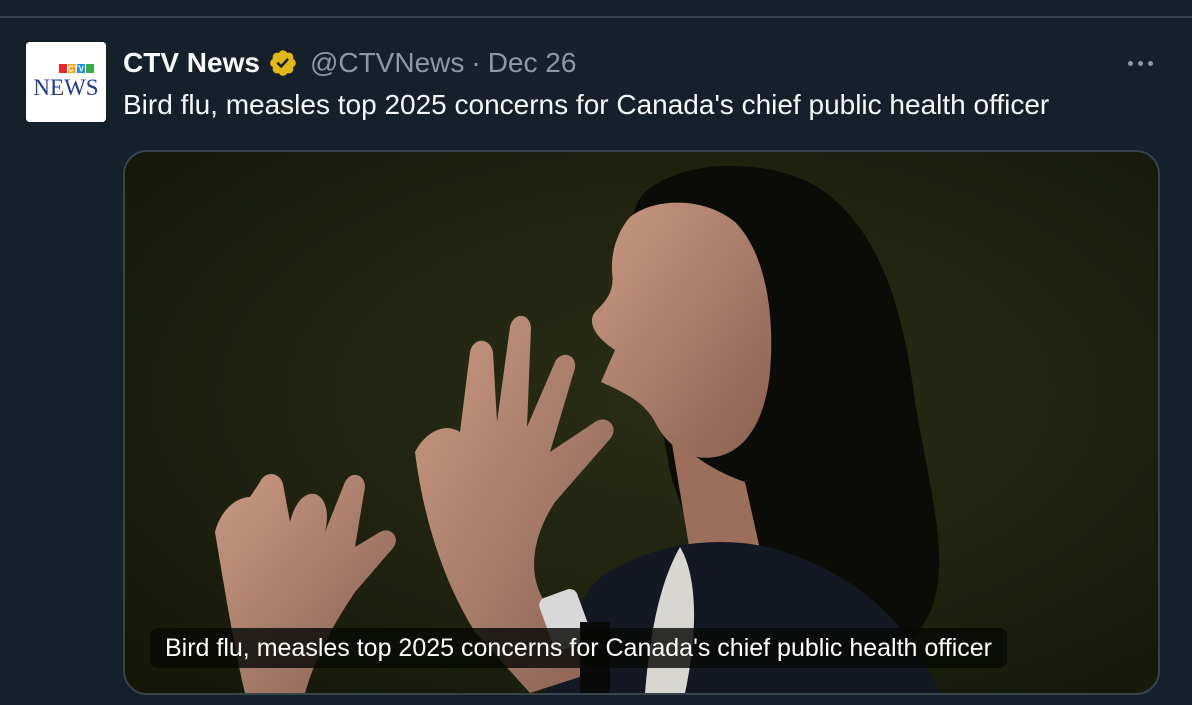 This screenshot has height=705, width=1192. What do you see at coordinates (191, 63) in the screenshot?
I see `author-display-name: CTV News` at bounding box center [191, 63].